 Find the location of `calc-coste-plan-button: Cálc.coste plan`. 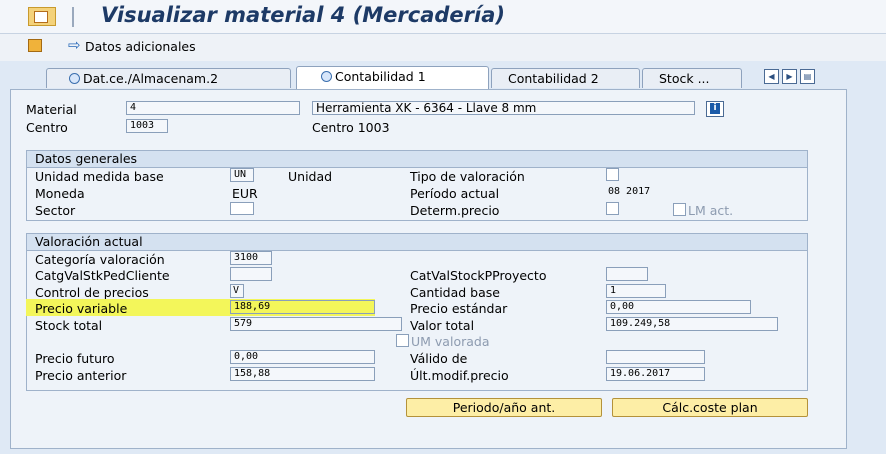

calc-coste-plan-button: Cálc.coste plan is located at coordinates (710, 407).